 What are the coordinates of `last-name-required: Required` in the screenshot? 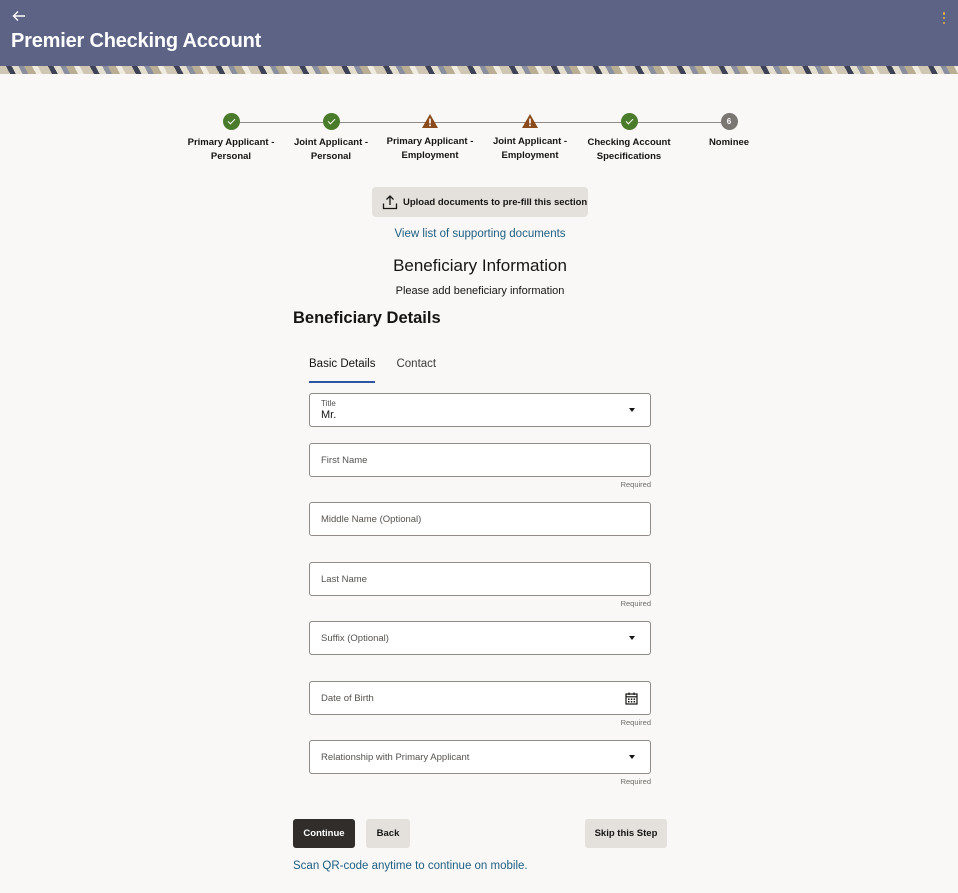 It's located at (635, 603).